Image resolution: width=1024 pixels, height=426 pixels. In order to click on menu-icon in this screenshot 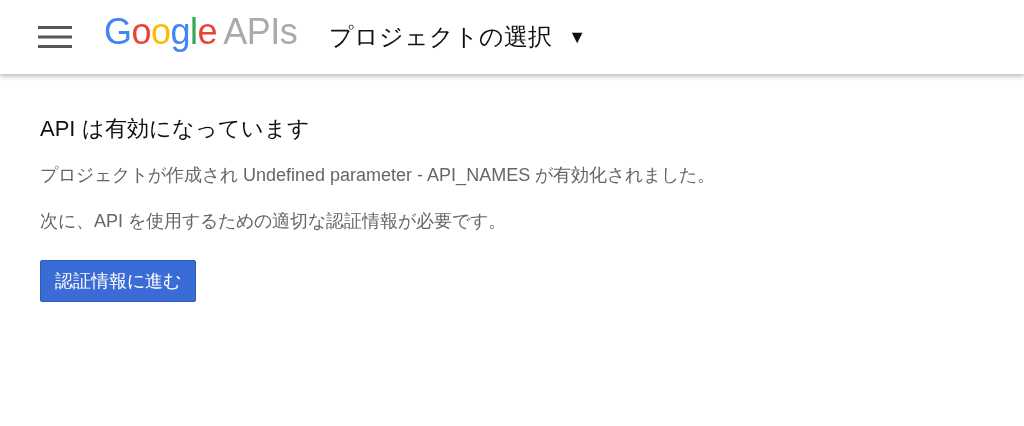, I will do `click(55, 37)`.